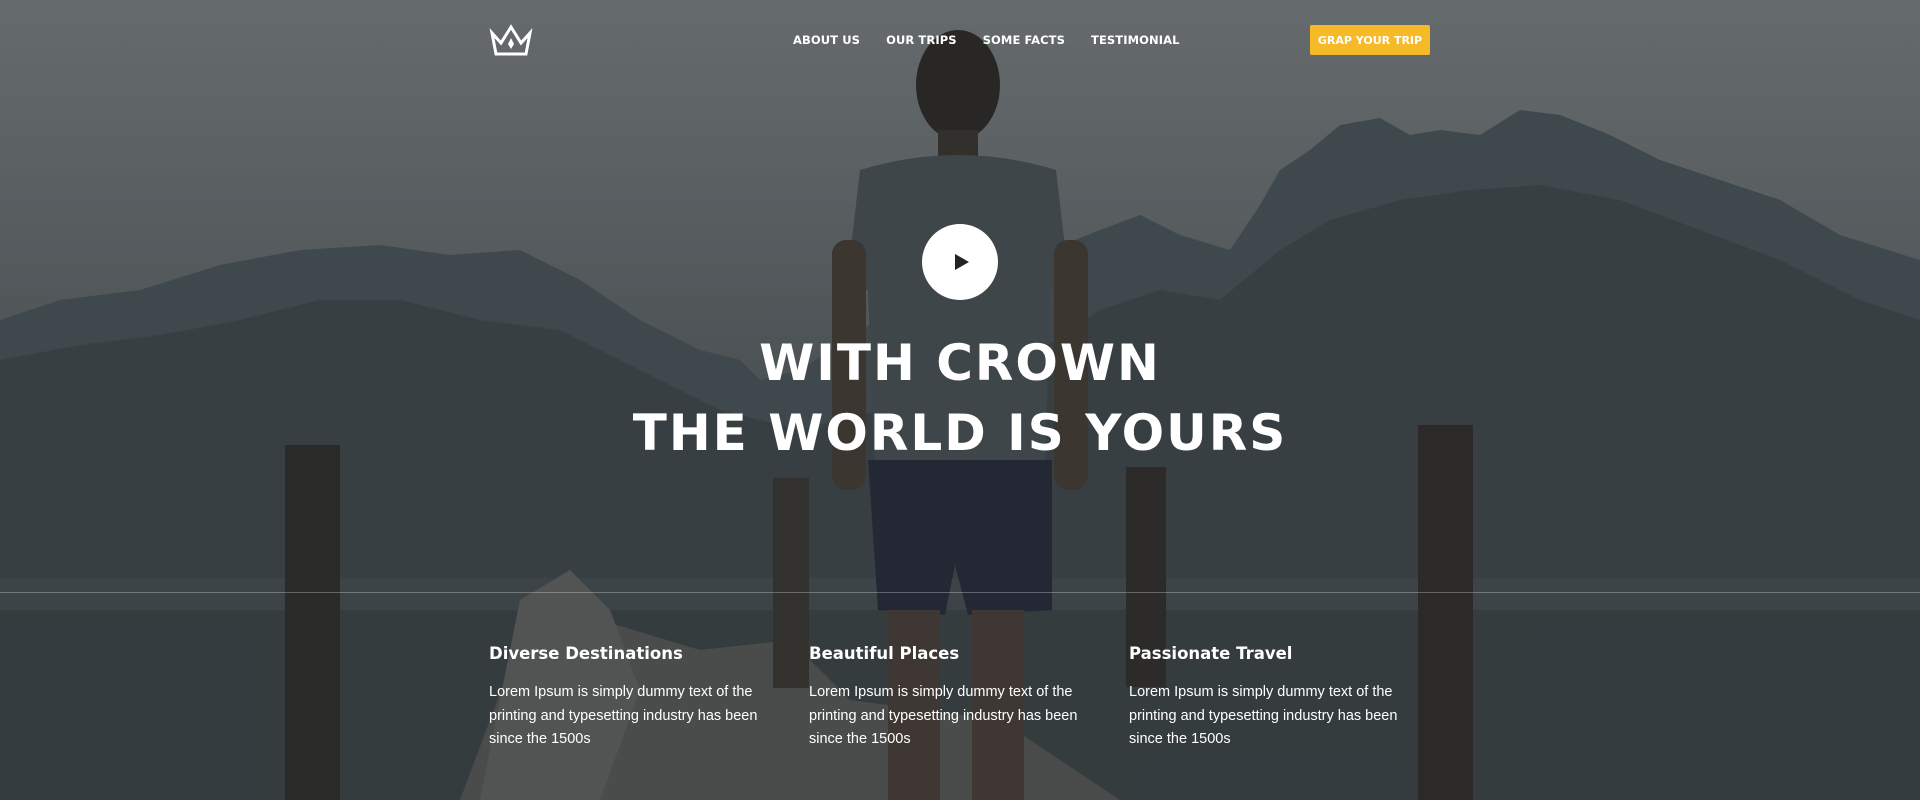  Describe the element at coordinates (511, 40) in the screenshot. I see `crown-icon` at that location.